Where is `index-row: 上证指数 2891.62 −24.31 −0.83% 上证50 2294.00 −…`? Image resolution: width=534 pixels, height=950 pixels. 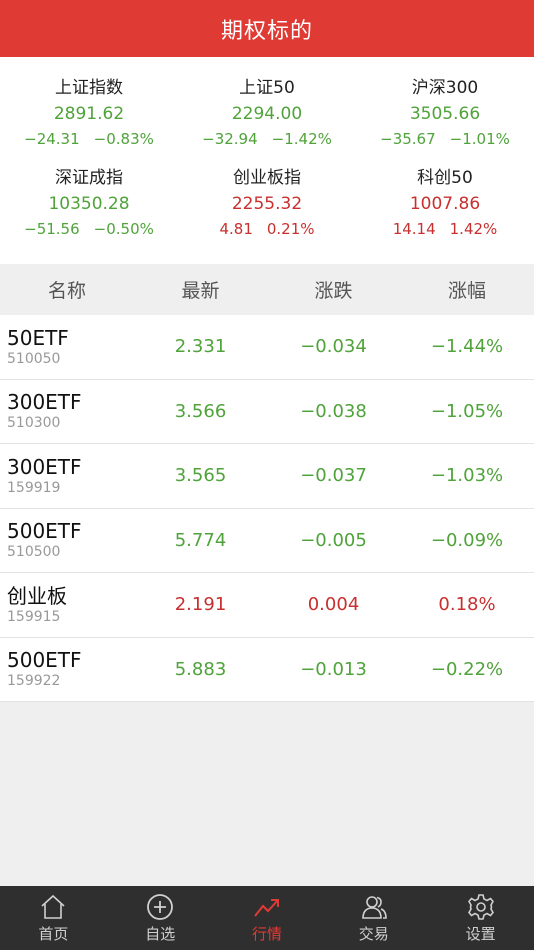 index-row: 上证指数 2891.62 −24.31 −0.83% 上证50 2294.00 −… is located at coordinates (267, 120).